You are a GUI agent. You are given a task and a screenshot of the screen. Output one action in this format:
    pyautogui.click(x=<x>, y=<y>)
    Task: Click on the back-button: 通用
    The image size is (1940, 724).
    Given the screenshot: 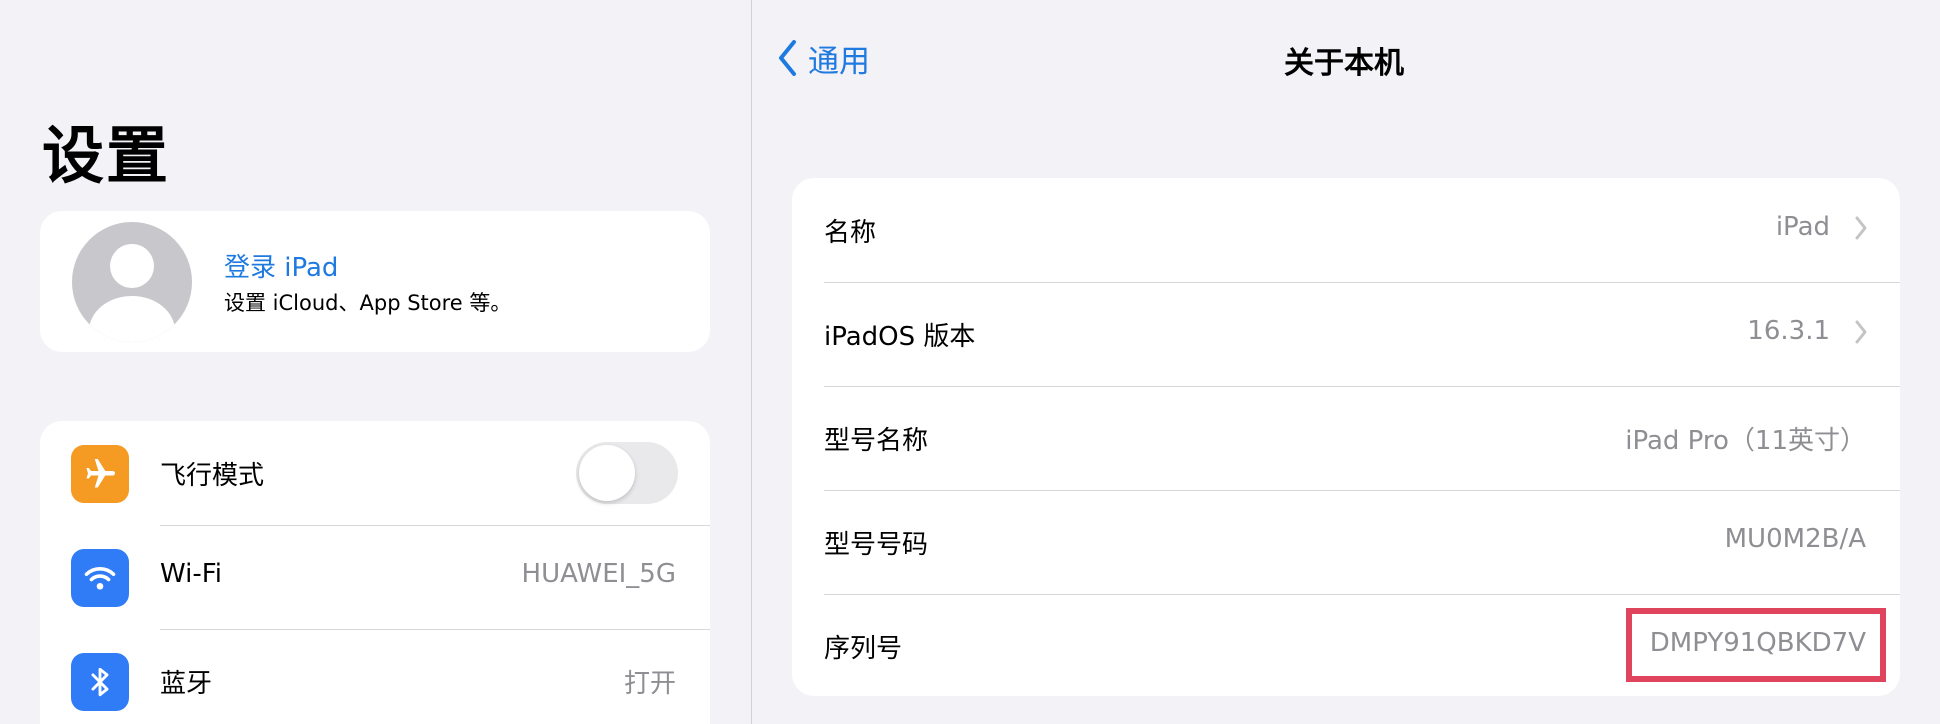 What is the action you would take?
    pyautogui.click(x=823, y=58)
    